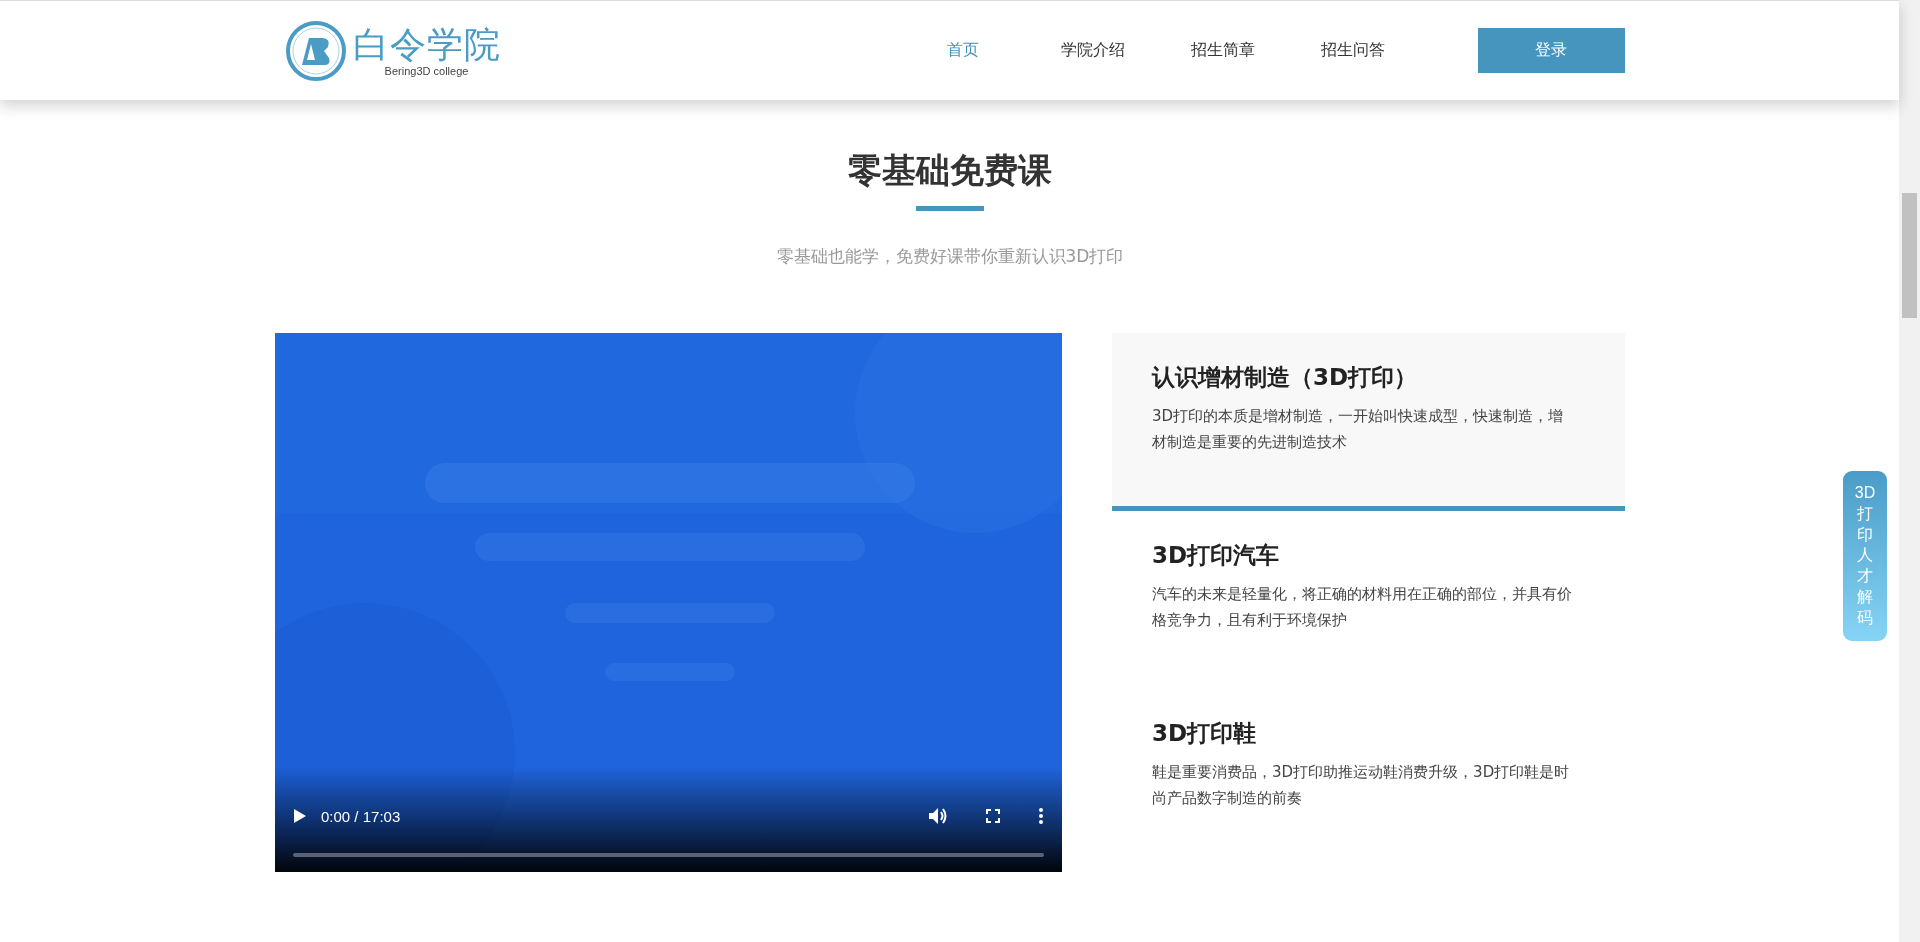 Image resolution: width=1920 pixels, height=942 pixels. What do you see at coordinates (1222, 50) in the screenshot?
I see `nav-link: 招生简章` at bounding box center [1222, 50].